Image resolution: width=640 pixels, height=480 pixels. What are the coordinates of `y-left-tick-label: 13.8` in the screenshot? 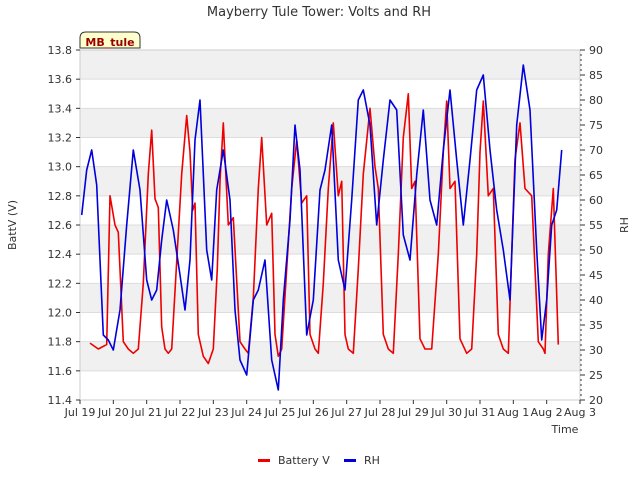 It's located at (60, 50).